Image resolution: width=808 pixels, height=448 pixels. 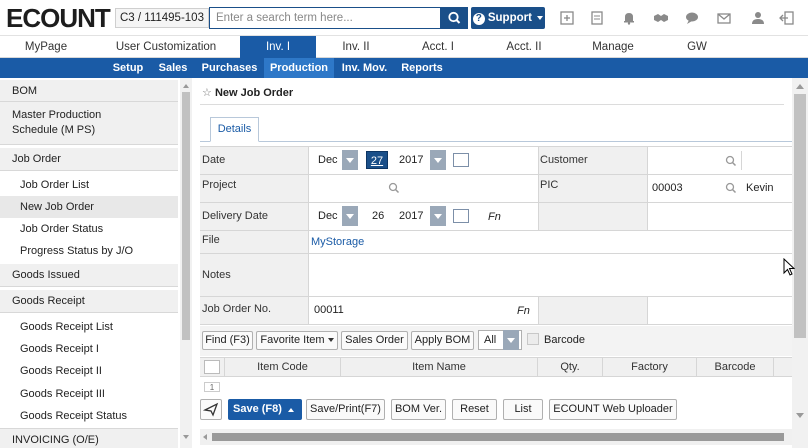 I want to click on delivery-calendar-icon, so click(x=461, y=216).